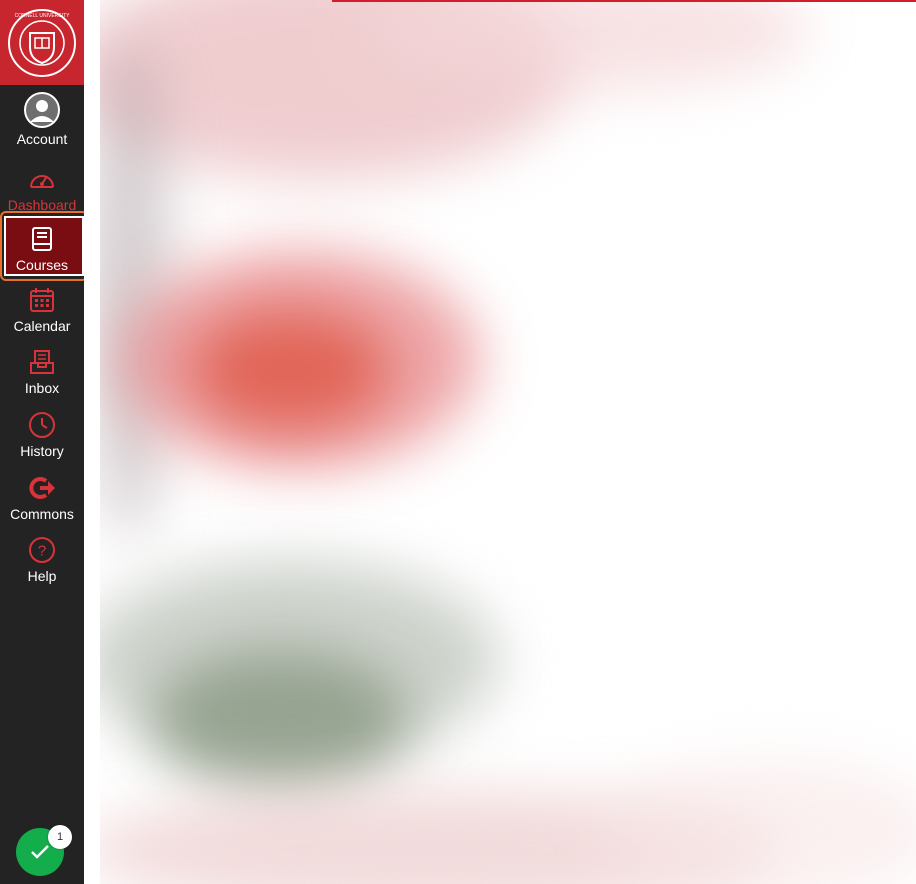 This screenshot has width=916, height=884. I want to click on clock-icon, so click(42, 425).